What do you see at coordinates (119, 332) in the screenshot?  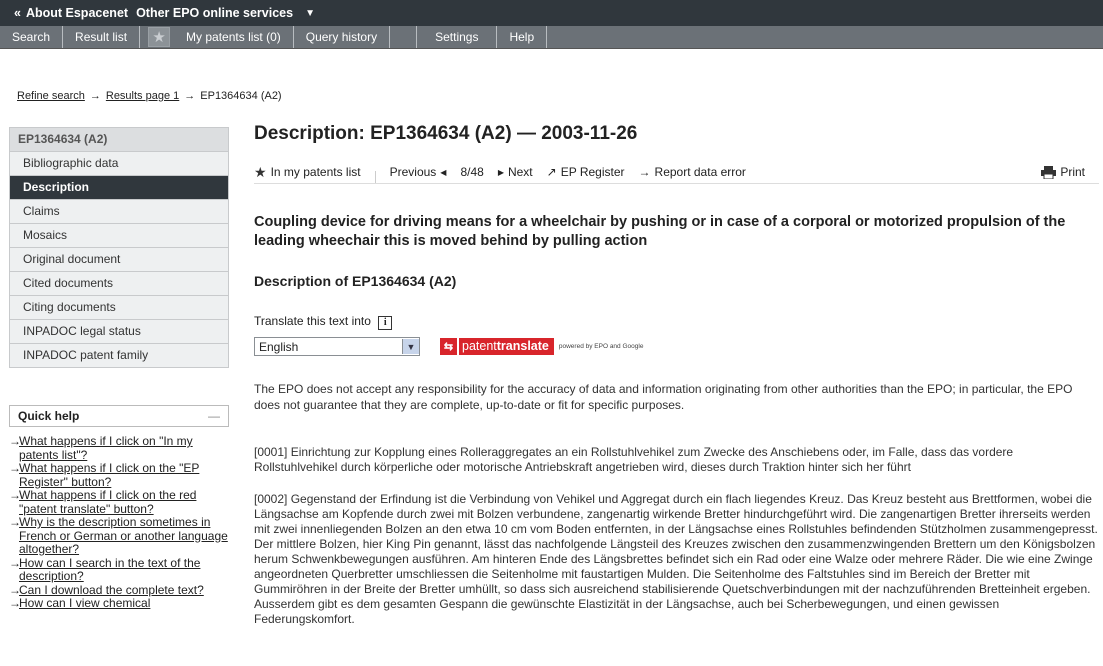 I see `sidebar-item-inpadoc-legal: INPADOC legal status` at bounding box center [119, 332].